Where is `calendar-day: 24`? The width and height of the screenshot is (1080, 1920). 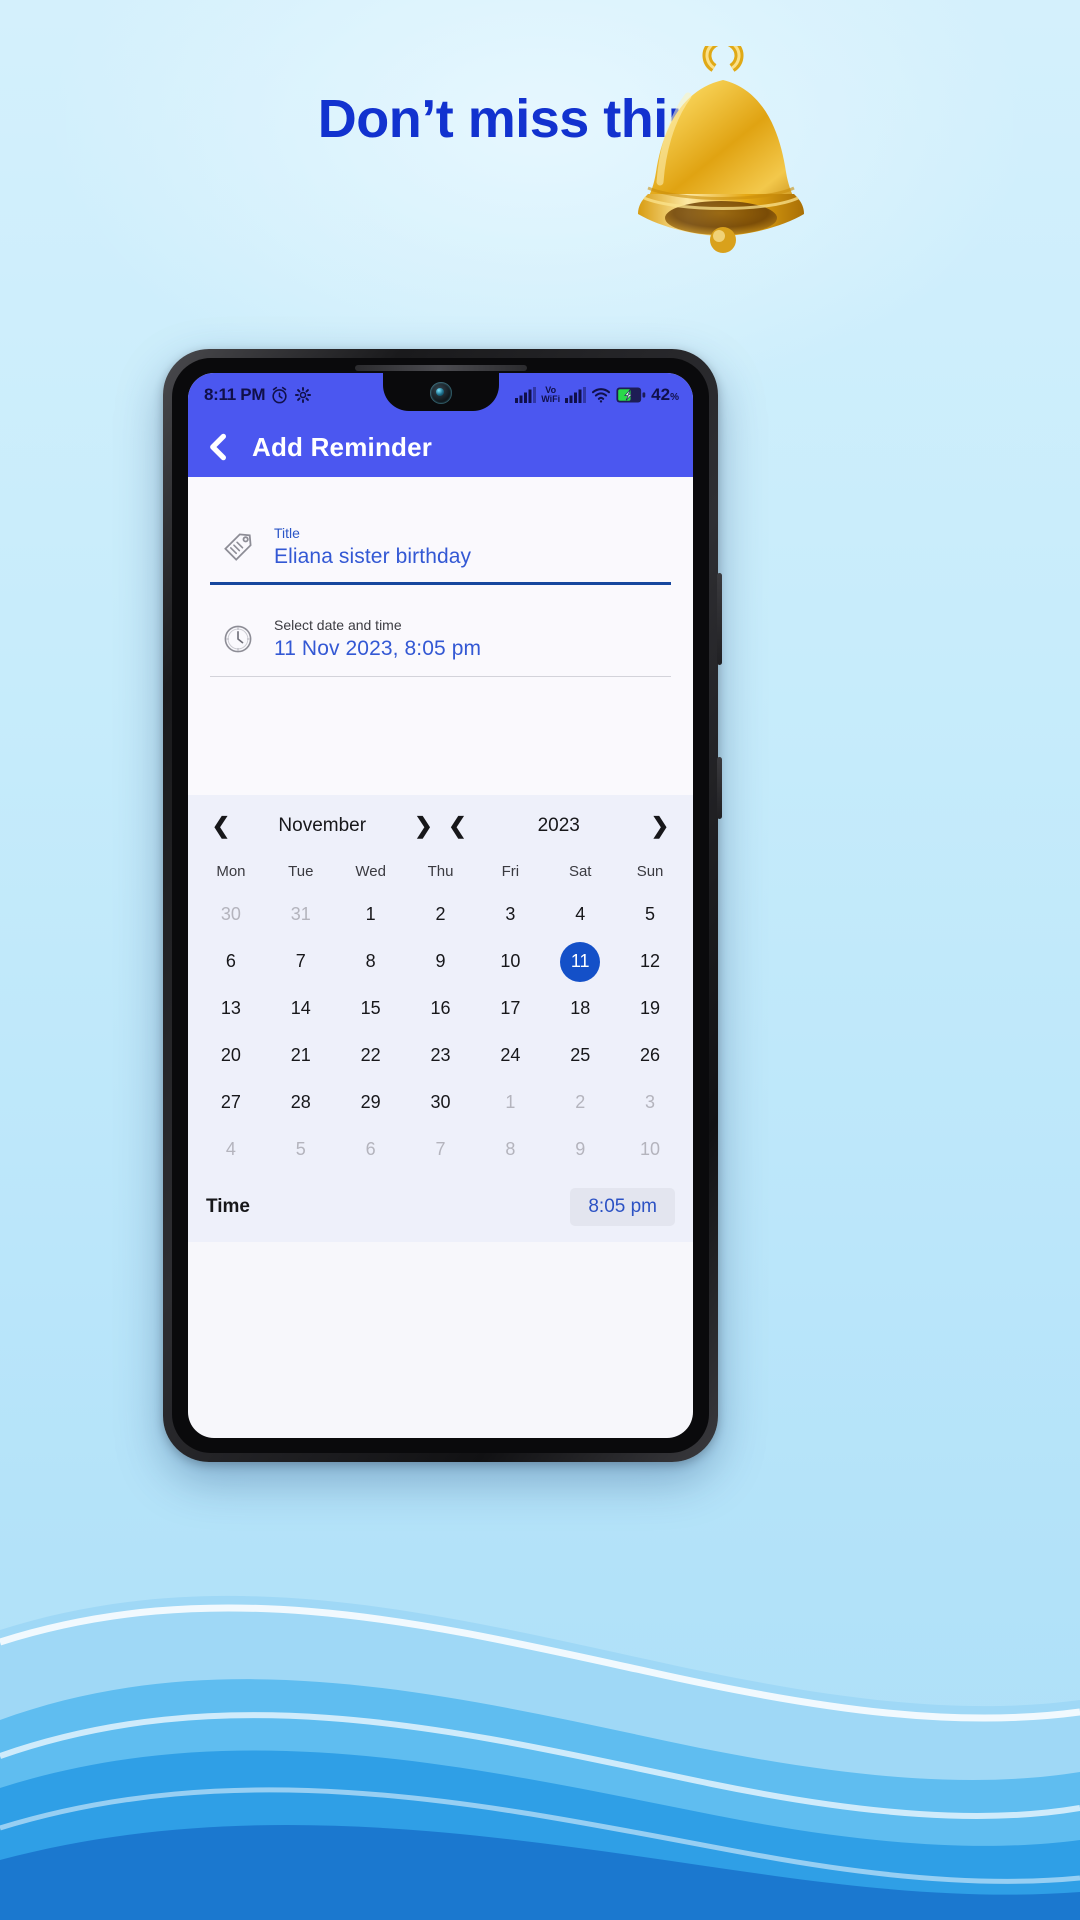
calendar-day: 24 is located at coordinates (510, 1055).